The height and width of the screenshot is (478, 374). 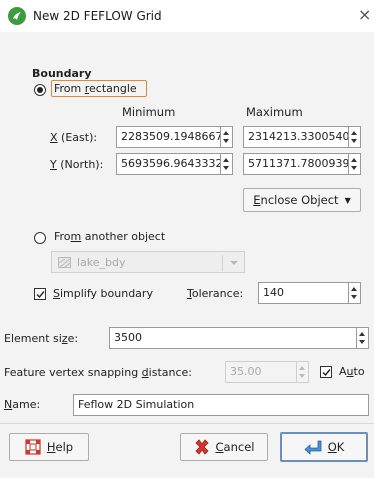 What do you see at coordinates (74, 137) in the screenshot?
I see `x-east-label: X (East):` at bounding box center [74, 137].